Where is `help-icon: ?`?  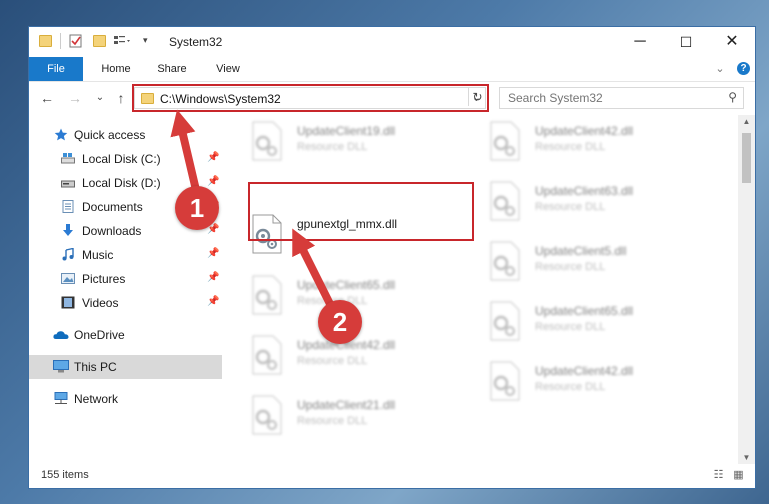
help-icon: ? is located at coordinates (743, 68).